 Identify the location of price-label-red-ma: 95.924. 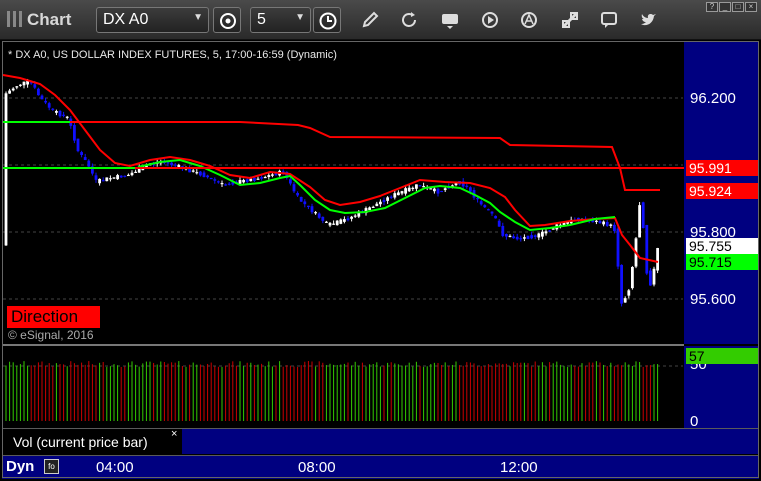
(722, 191).